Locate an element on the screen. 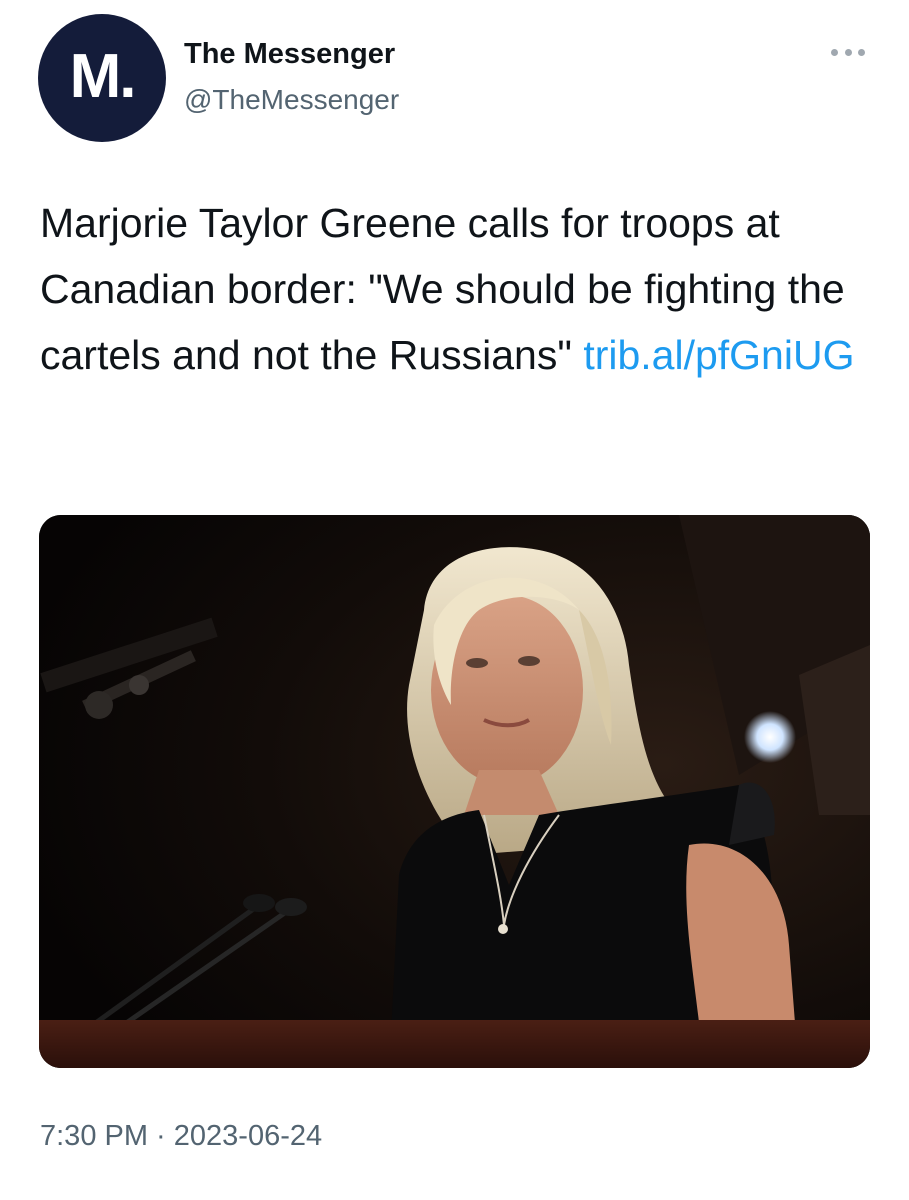 The height and width of the screenshot is (1200, 909). display-name: The Messenger is located at coordinates (289, 54).